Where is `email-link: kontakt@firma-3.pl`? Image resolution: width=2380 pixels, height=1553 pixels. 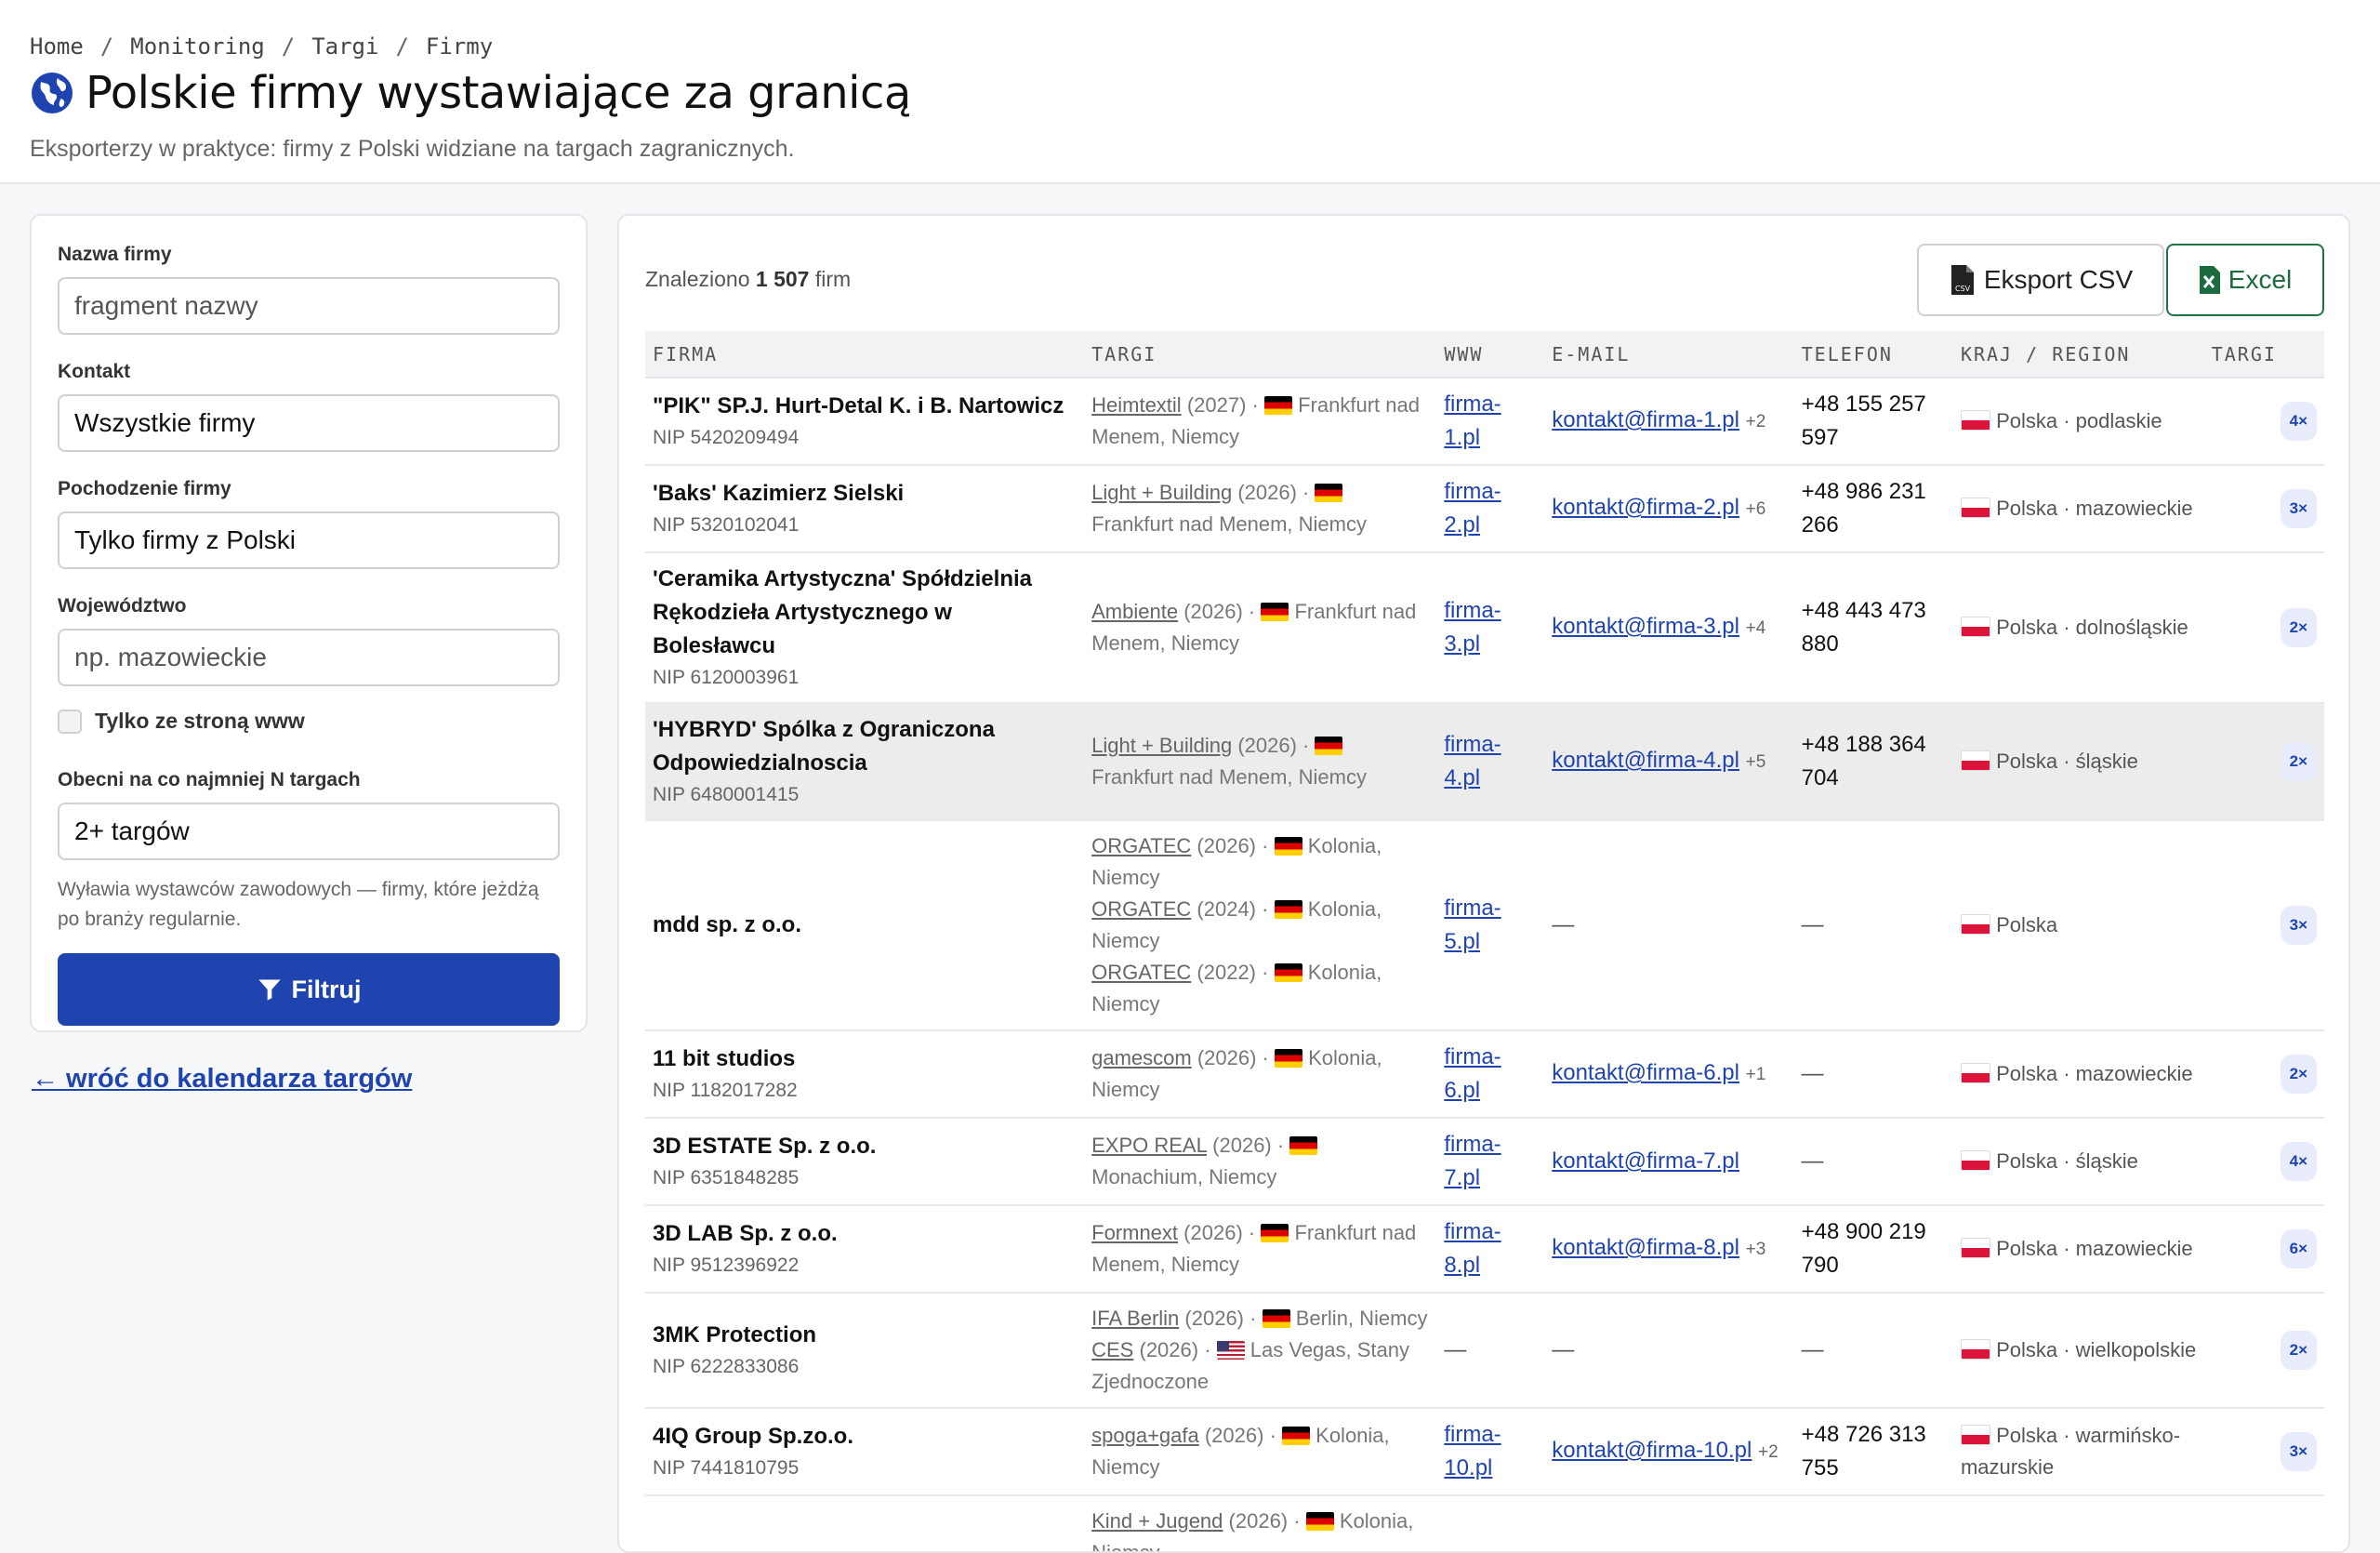
email-link: kontakt@firma-3.pl is located at coordinates (1645, 626).